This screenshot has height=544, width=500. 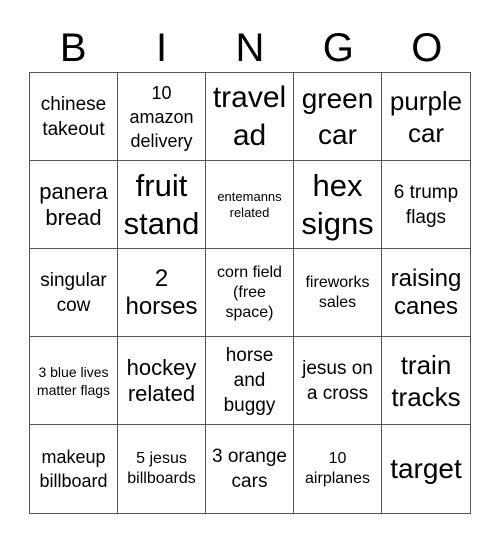 I want to click on free-space-cell: corn field (free space), so click(x=250, y=293).